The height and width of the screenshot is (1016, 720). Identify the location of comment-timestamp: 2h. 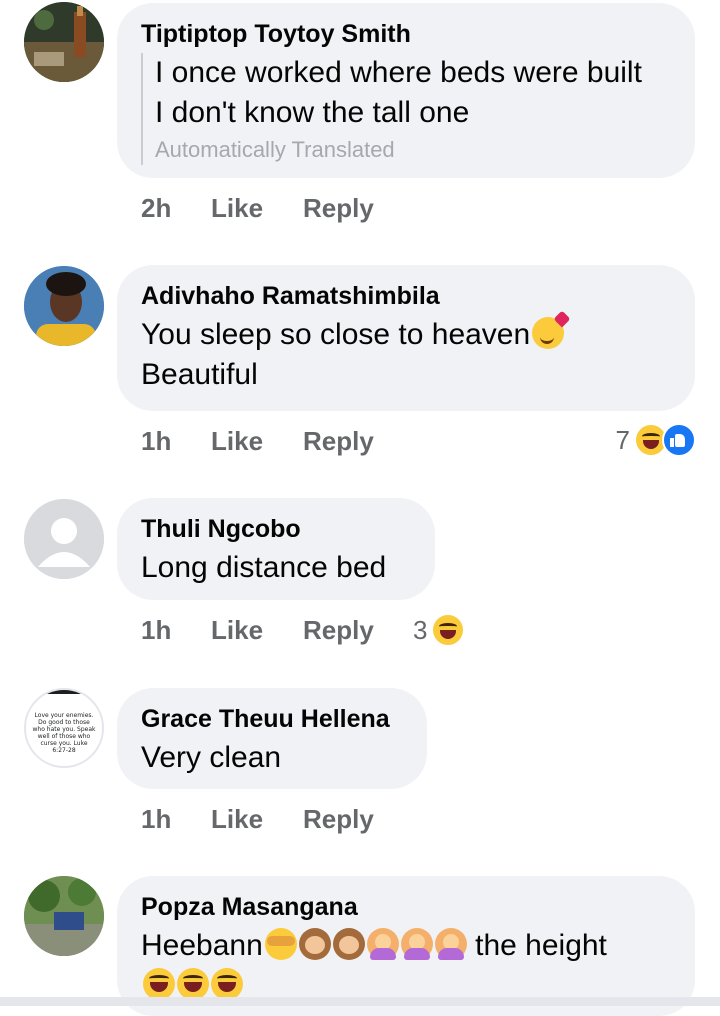
(176, 208).